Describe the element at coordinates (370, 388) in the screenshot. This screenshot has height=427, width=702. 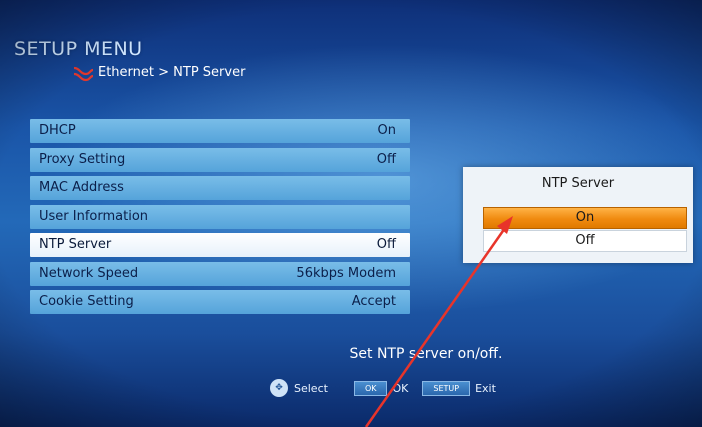
I see `ok-key: OK` at that location.